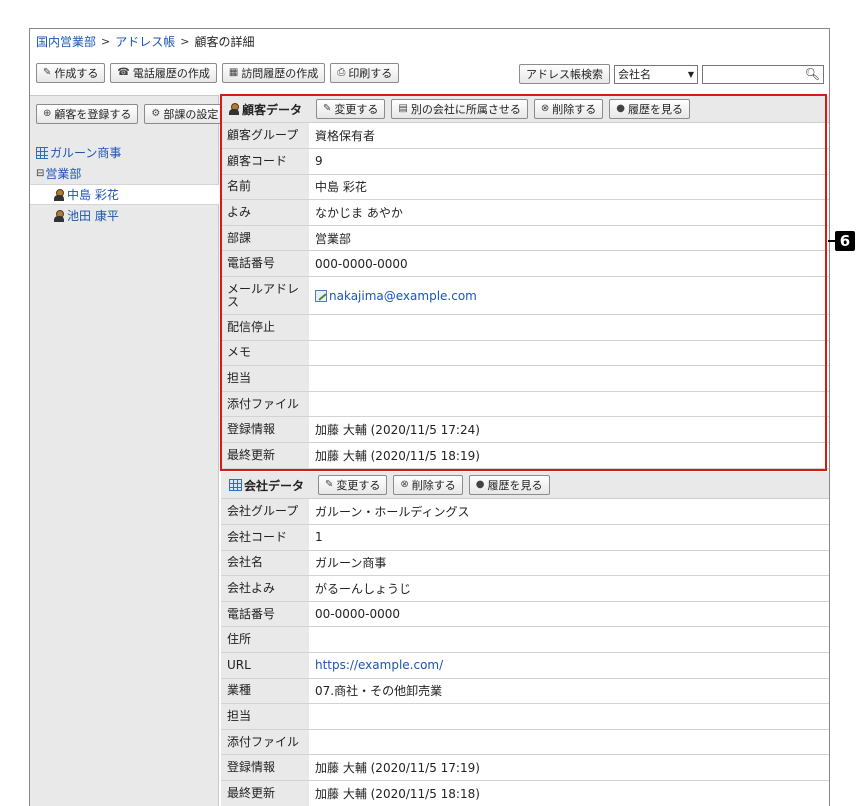 The image size is (858, 806). I want to click on field-label: 添付ファイル, so click(265, 404).